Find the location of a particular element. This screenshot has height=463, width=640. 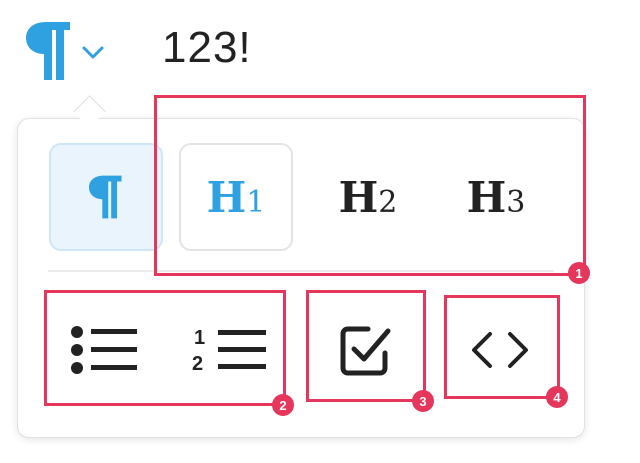

numbered-list-digit: 2 is located at coordinates (197, 364).